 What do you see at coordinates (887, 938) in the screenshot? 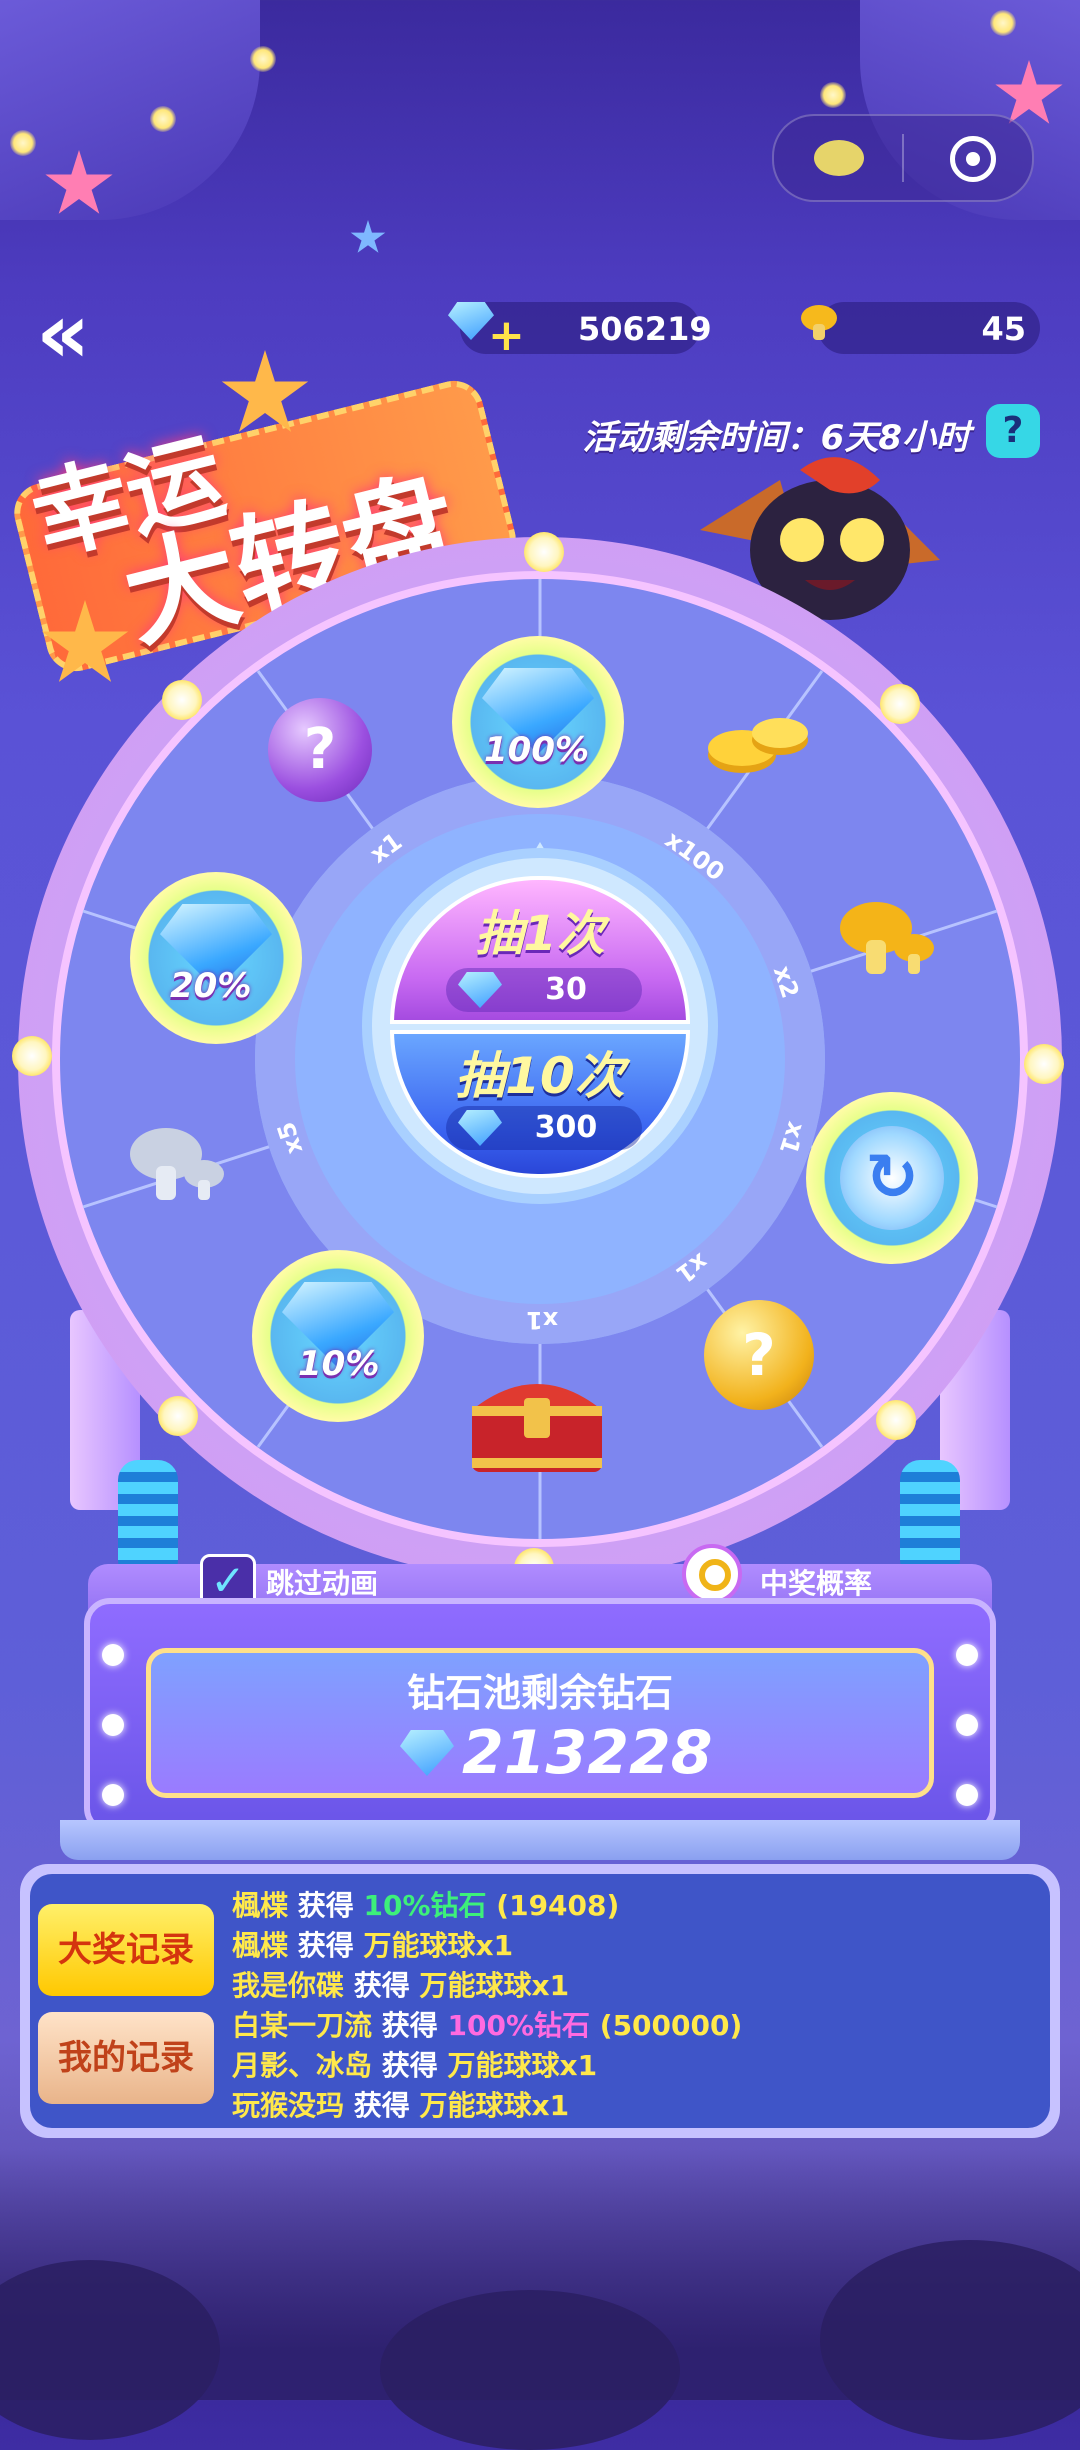
I see `gold-mushroom-prize` at bounding box center [887, 938].